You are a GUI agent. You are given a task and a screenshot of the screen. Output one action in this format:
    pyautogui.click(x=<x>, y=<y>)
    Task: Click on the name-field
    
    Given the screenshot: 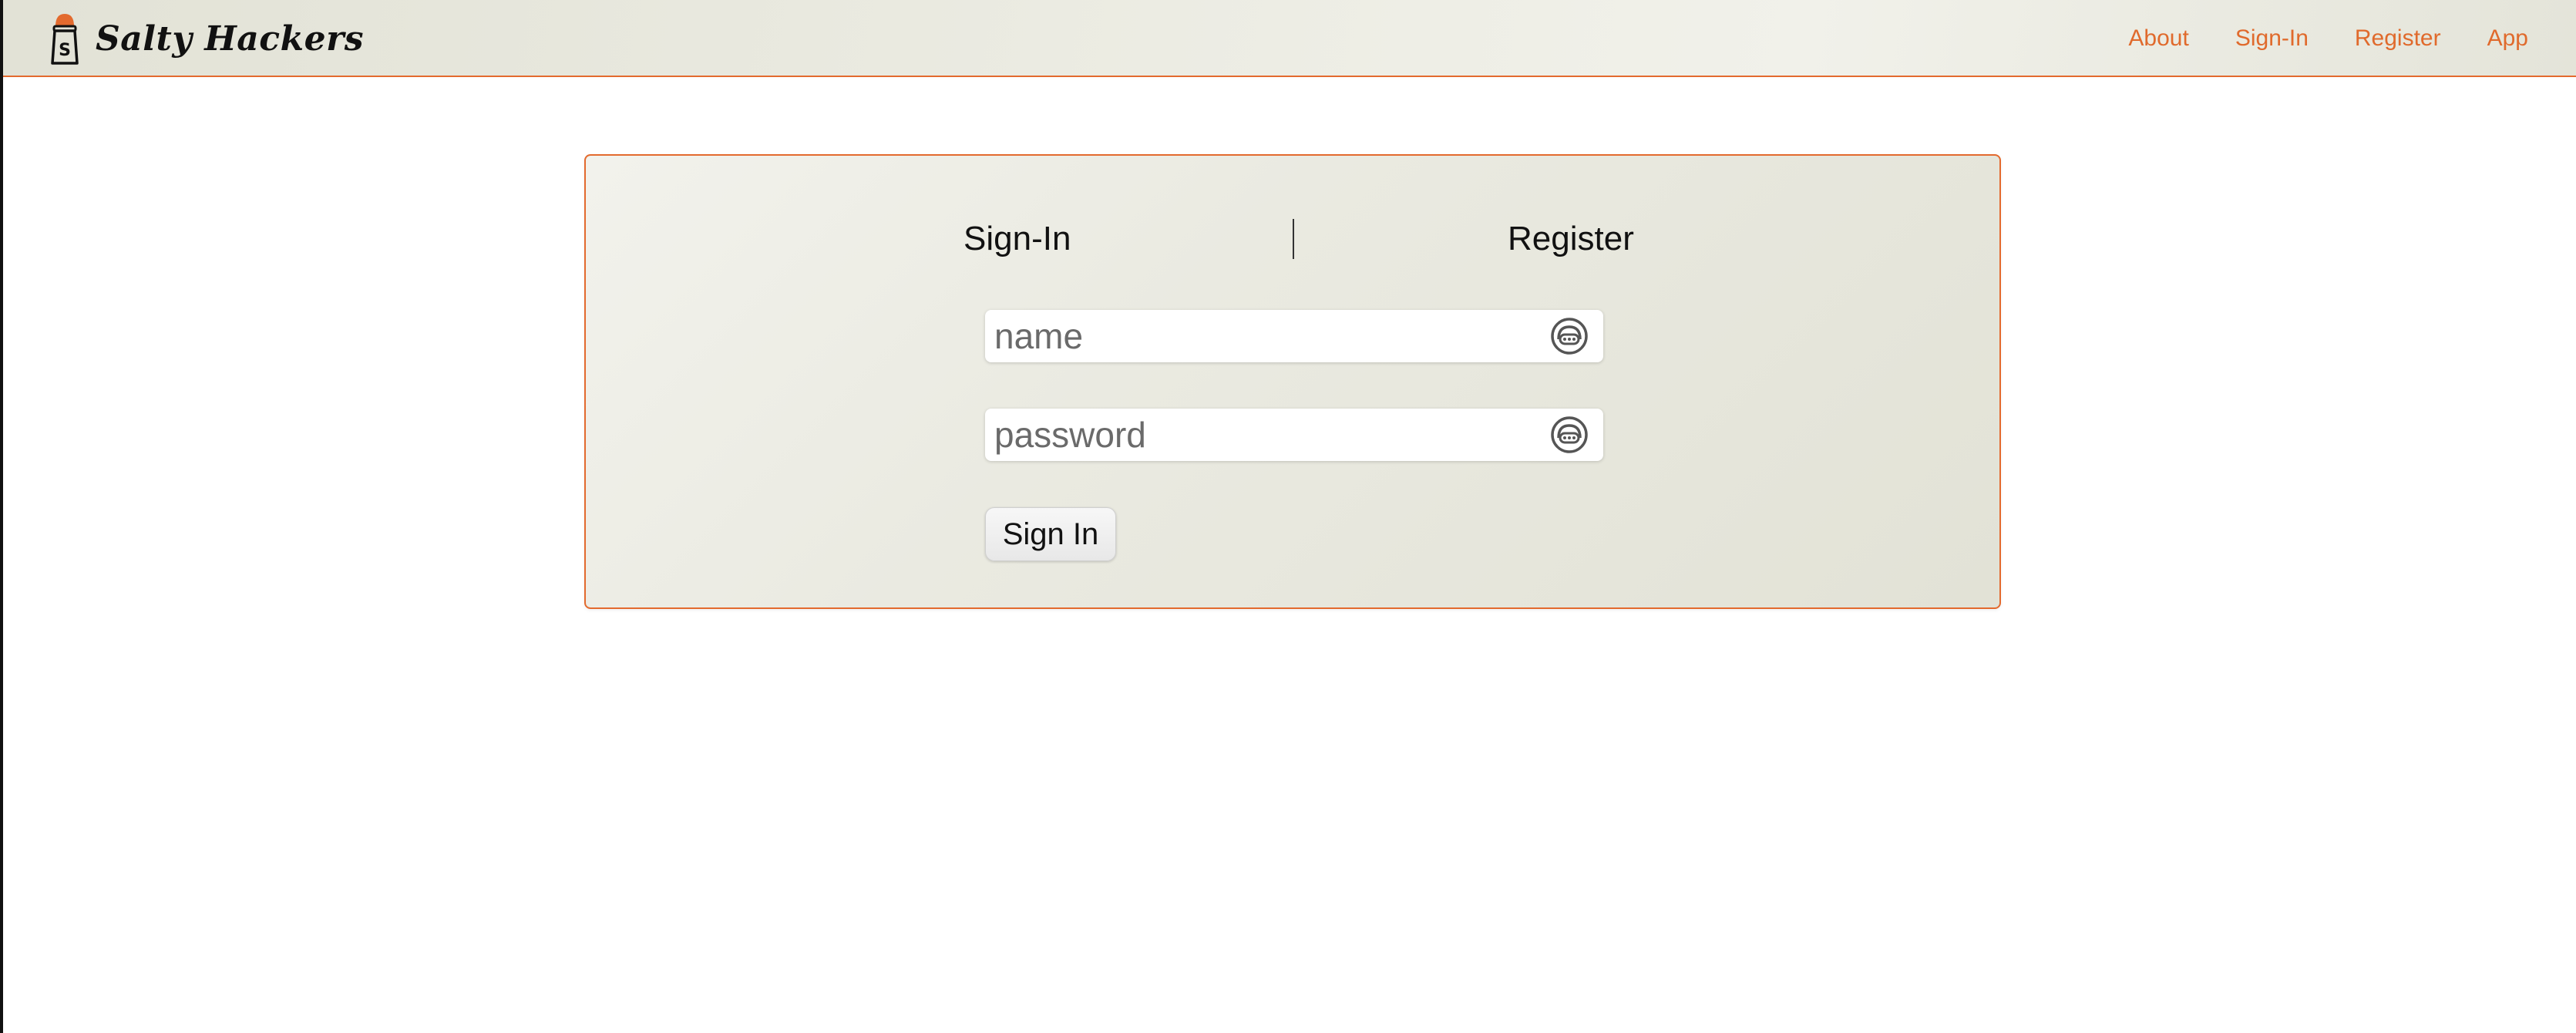 What is the action you would take?
    pyautogui.click(x=1294, y=336)
    